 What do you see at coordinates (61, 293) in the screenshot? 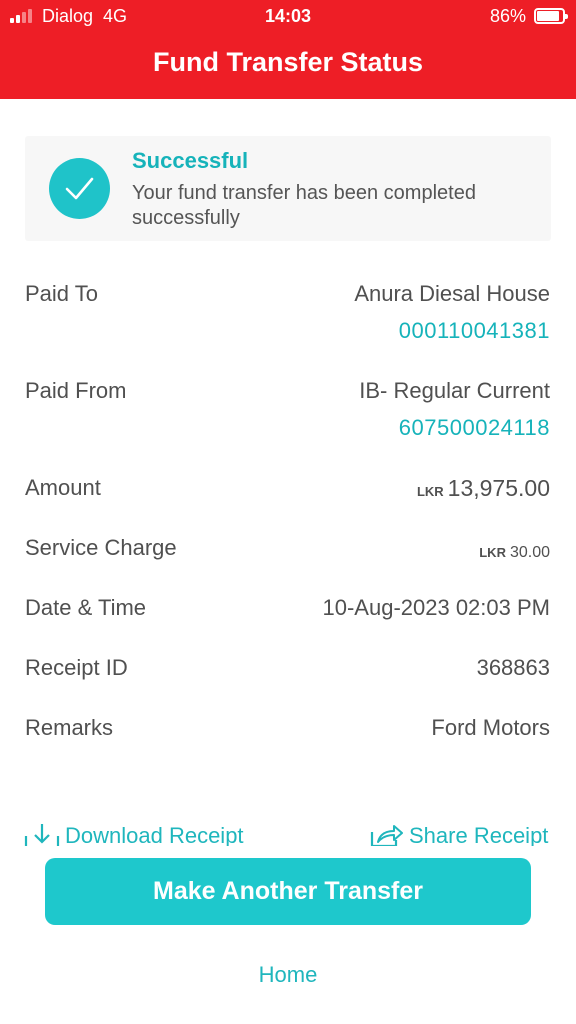
I see `paid-to-label: Paid To` at bounding box center [61, 293].